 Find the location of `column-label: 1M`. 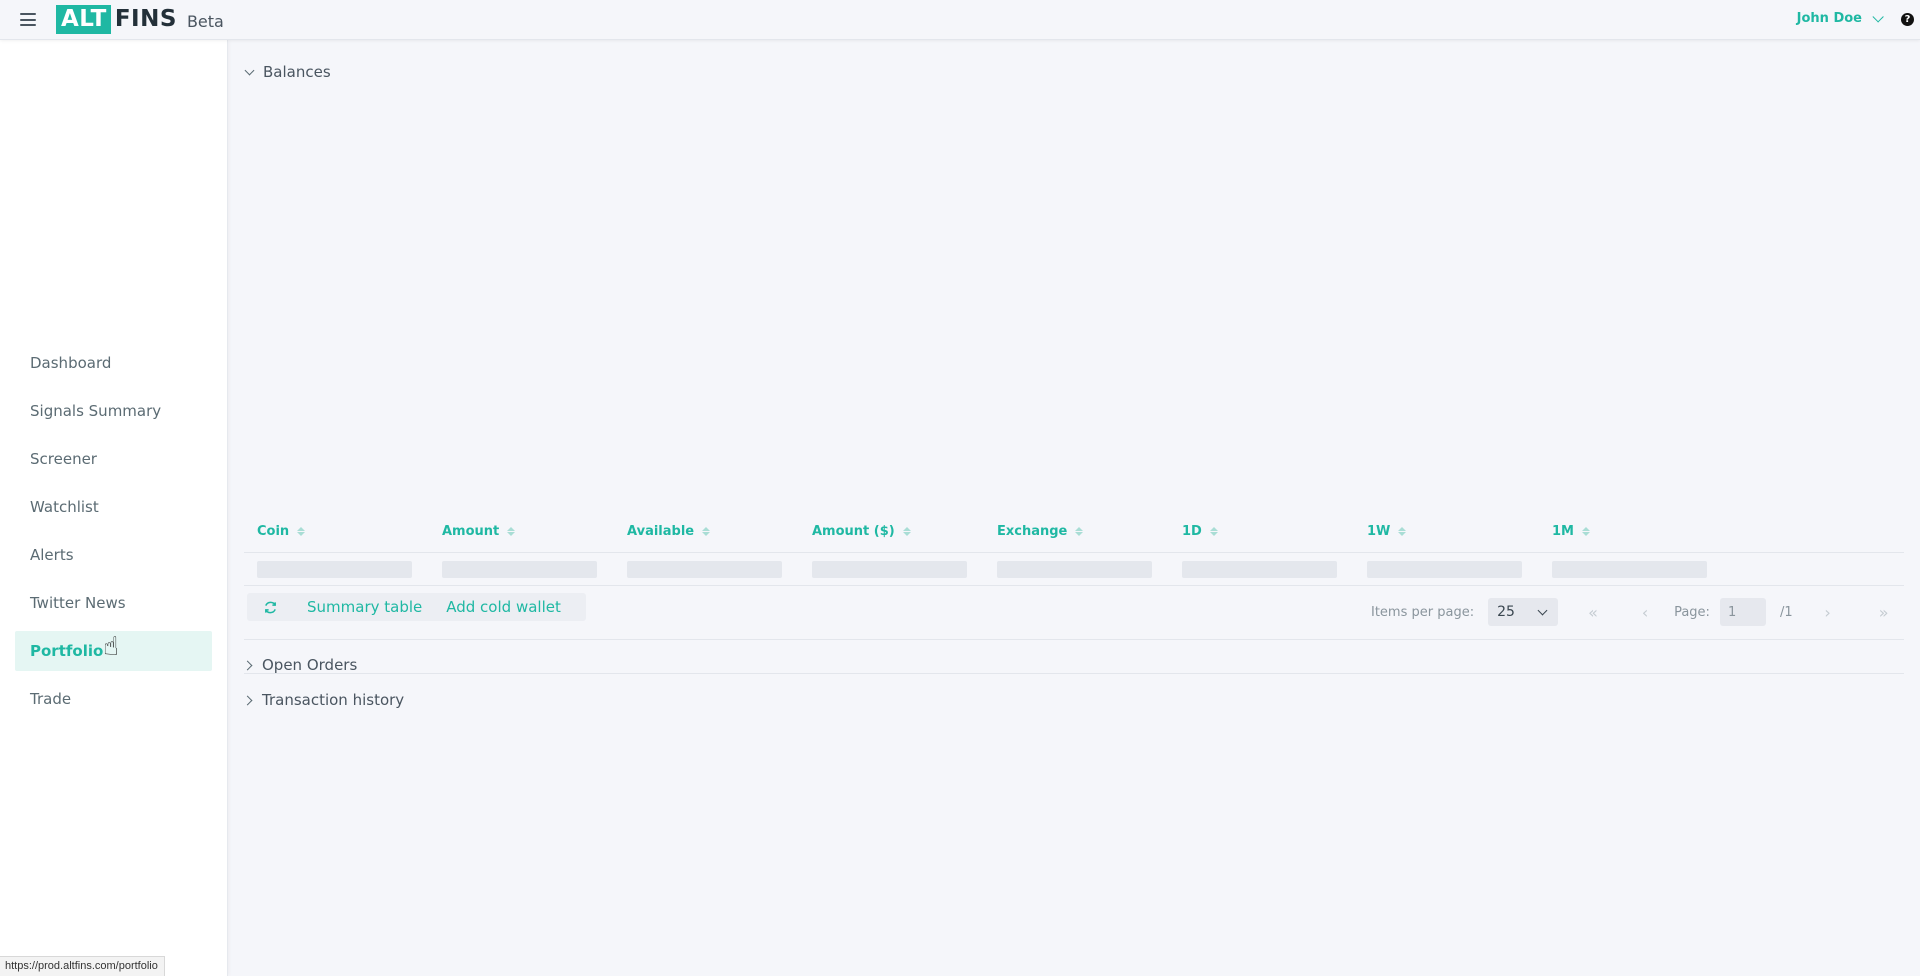

column-label: 1M is located at coordinates (1563, 531).